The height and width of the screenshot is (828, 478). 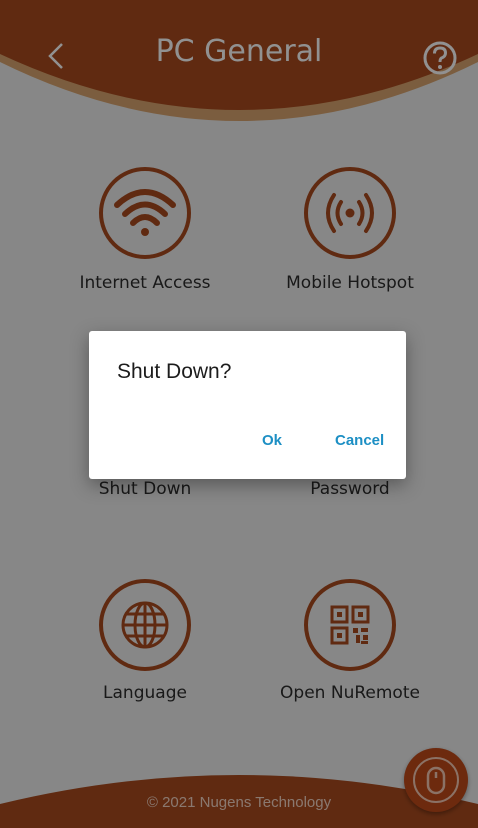 What do you see at coordinates (247, 405) in the screenshot?
I see `shut-down-dialog: Shut Down?` at bounding box center [247, 405].